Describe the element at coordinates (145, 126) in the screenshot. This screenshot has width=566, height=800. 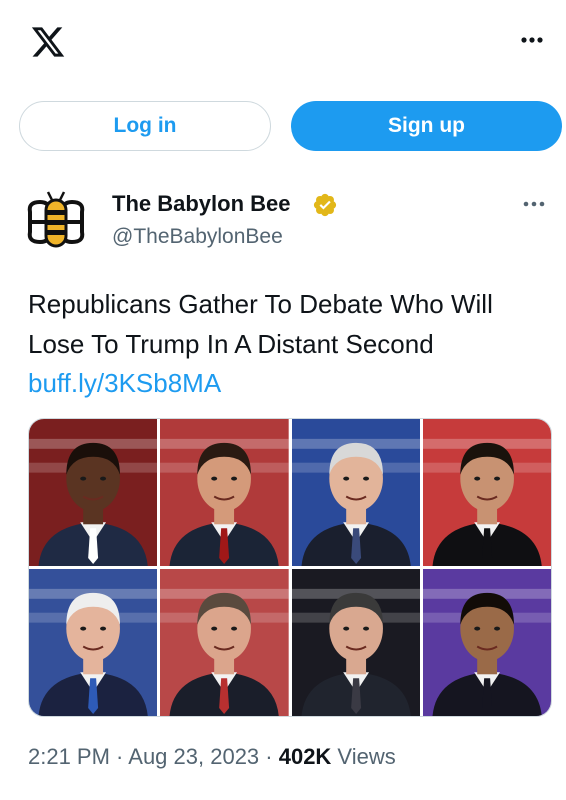
I see `login-button: Log in` at that location.